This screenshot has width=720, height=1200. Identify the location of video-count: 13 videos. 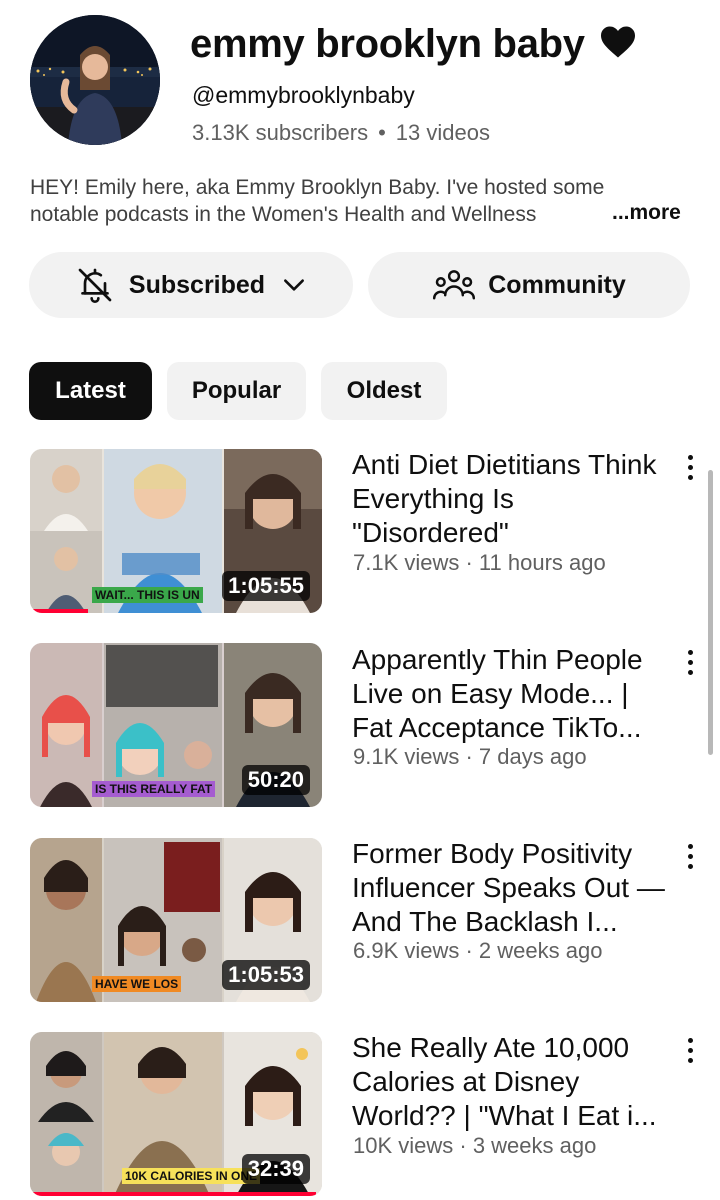
(442, 132).